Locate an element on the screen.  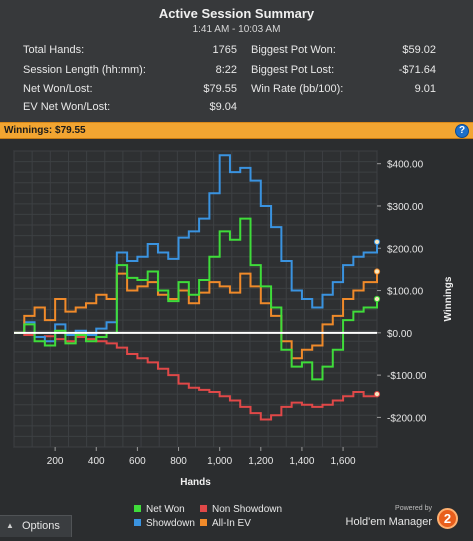
legend-label-showdown: Showdown is located at coordinates (170, 523).